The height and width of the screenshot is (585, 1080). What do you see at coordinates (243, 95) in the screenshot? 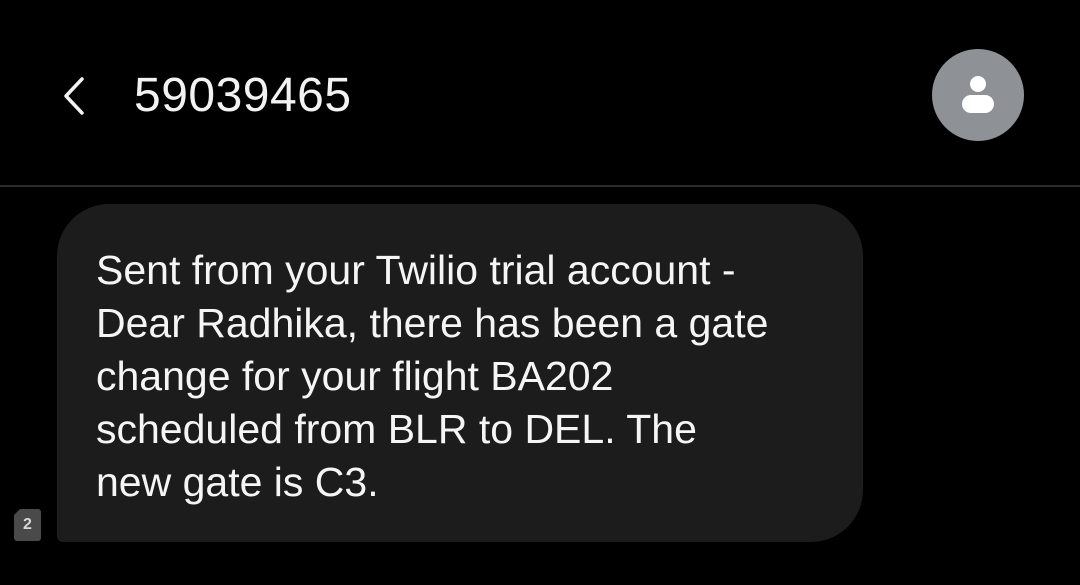
I see `contact-number-title: 59039465` at bounding box center [243, 95].